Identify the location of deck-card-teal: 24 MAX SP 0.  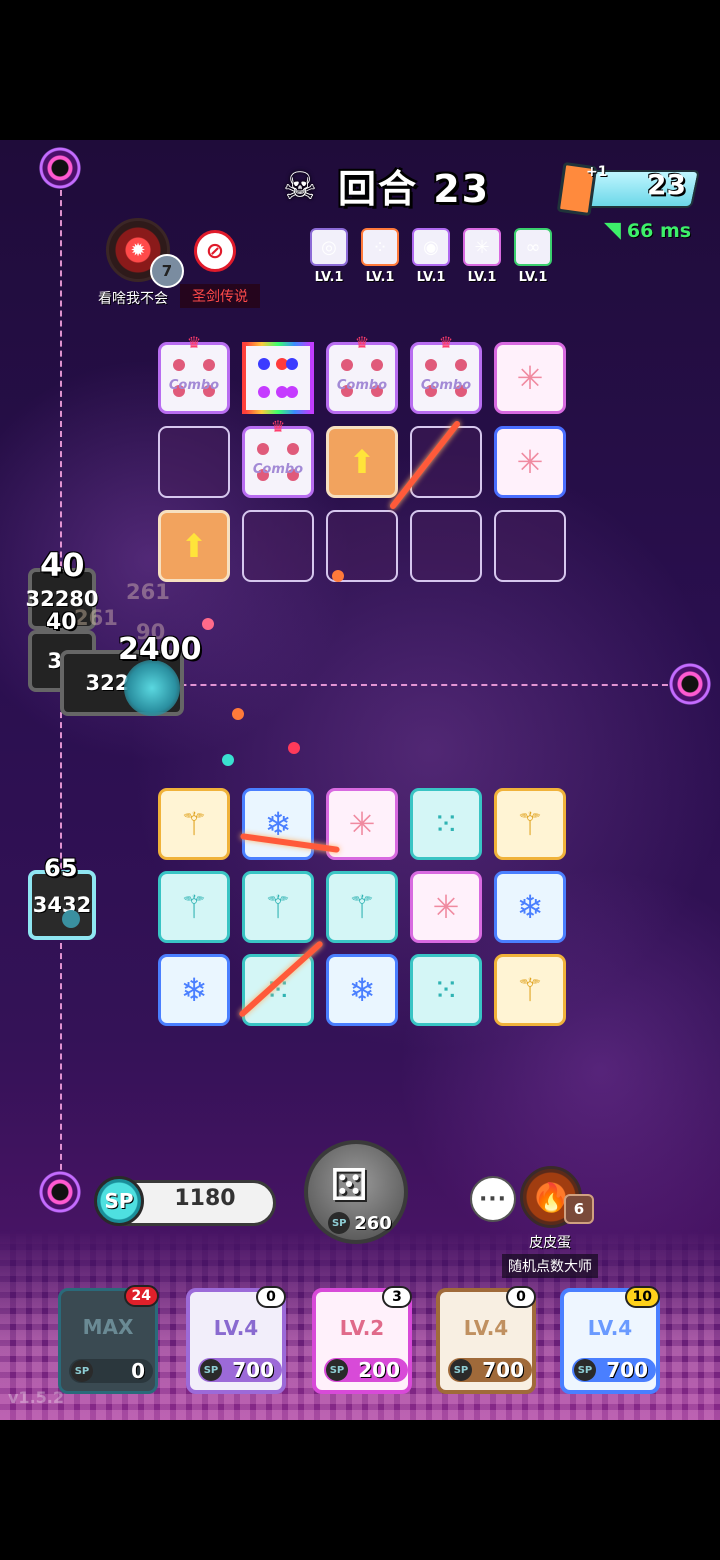
(108, 1339).